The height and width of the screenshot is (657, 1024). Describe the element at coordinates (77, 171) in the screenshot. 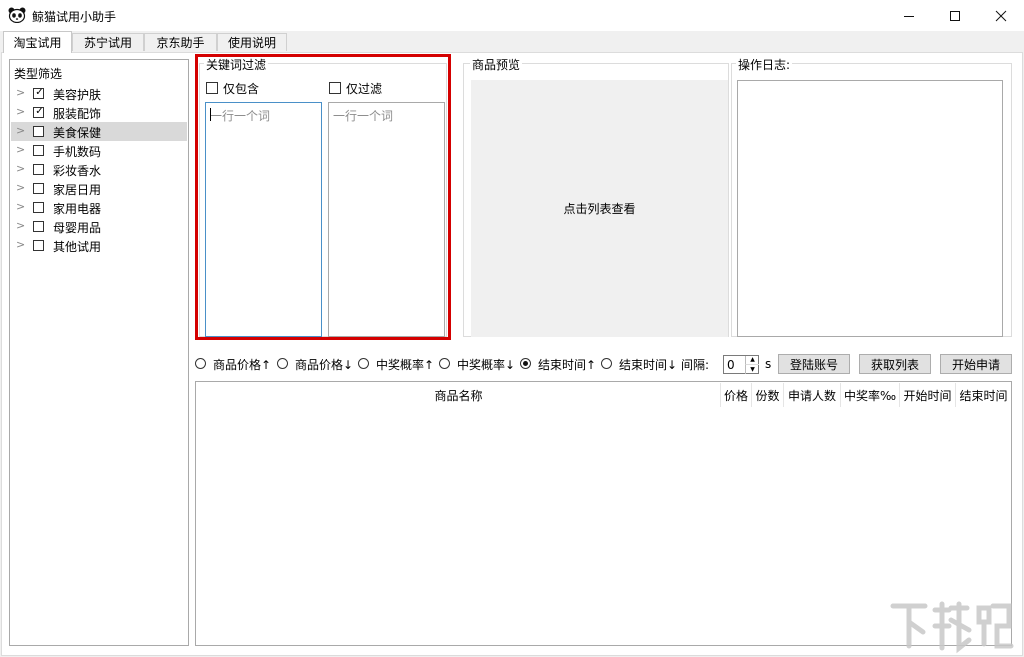

I see `tree-item-label: 彩妆香水` at that location.